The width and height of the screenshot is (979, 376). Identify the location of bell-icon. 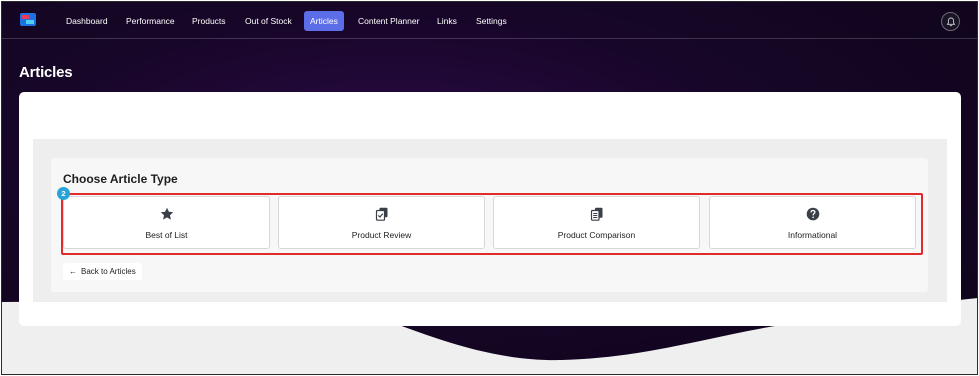
(950, 21).